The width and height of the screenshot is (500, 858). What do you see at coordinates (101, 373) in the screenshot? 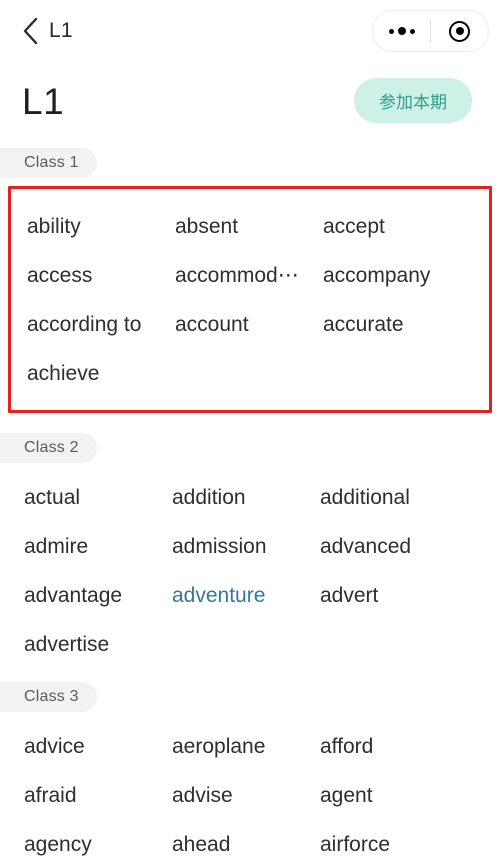
I see `word-item: achieve` at bounding box center [101, 373].